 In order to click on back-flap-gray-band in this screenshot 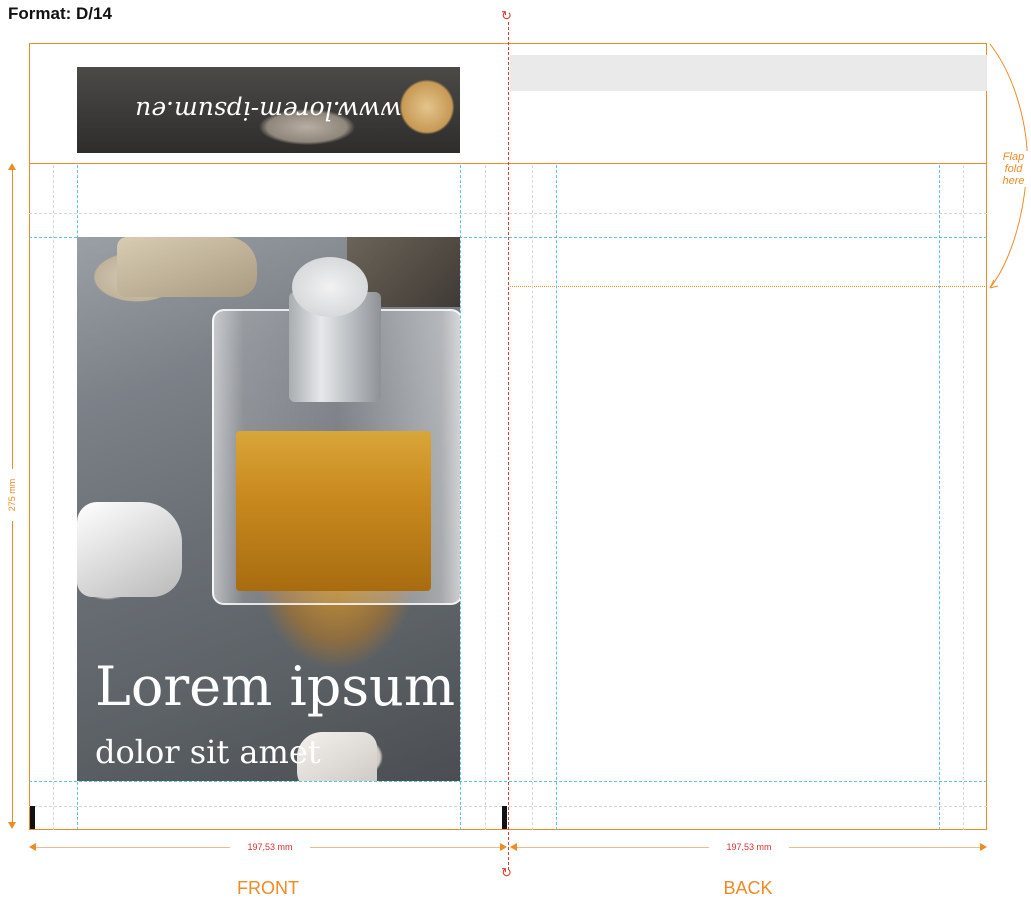, I will do `click(748, 73)`.